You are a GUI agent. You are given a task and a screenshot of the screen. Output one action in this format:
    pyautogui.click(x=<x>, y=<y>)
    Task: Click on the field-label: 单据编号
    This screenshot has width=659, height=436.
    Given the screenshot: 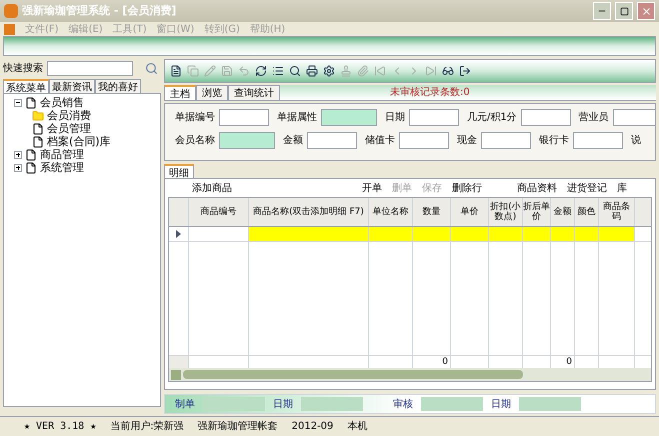 What is the action you would take?
    pyautogui.click(x=195, y=117)
    